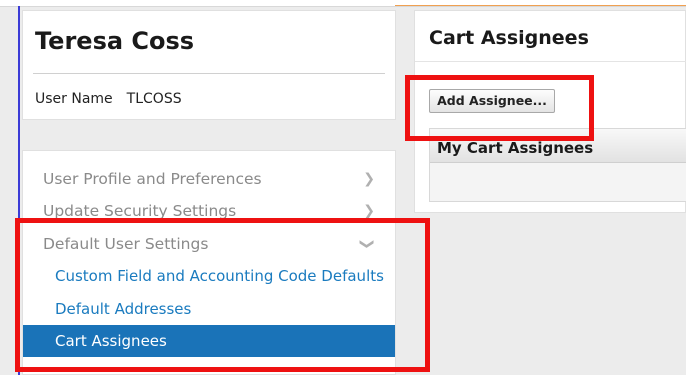  What do you see at coordinates (509, 38) in the screenshot?
I see `panel-title: Cart Assignees` at bounding box center [509, 38].